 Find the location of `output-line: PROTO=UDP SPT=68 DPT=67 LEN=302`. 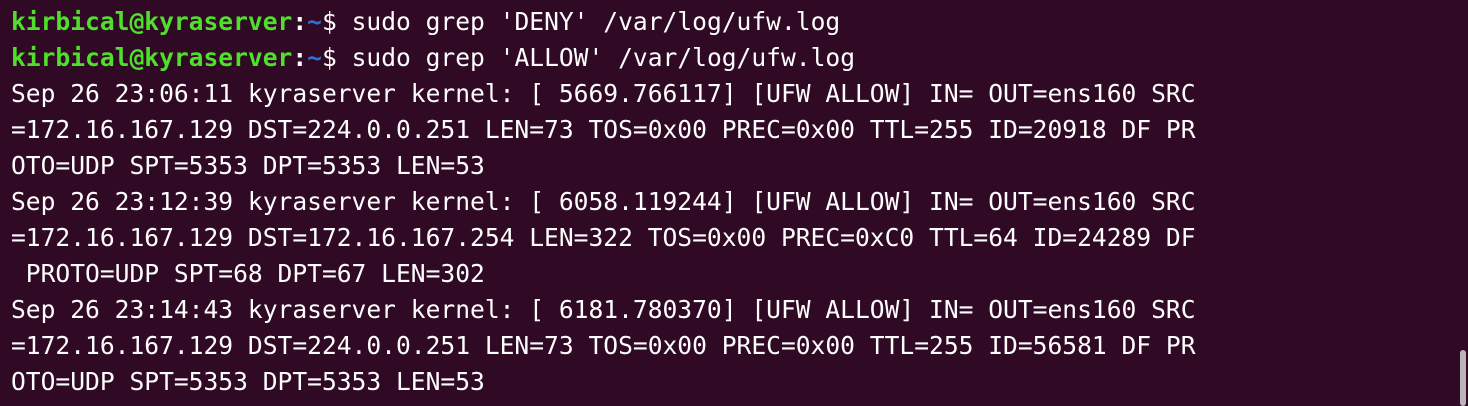

output-line: PROTO=UDP SPT=68 DPT=67 LEN=302 is located at coordinates (248, 273).